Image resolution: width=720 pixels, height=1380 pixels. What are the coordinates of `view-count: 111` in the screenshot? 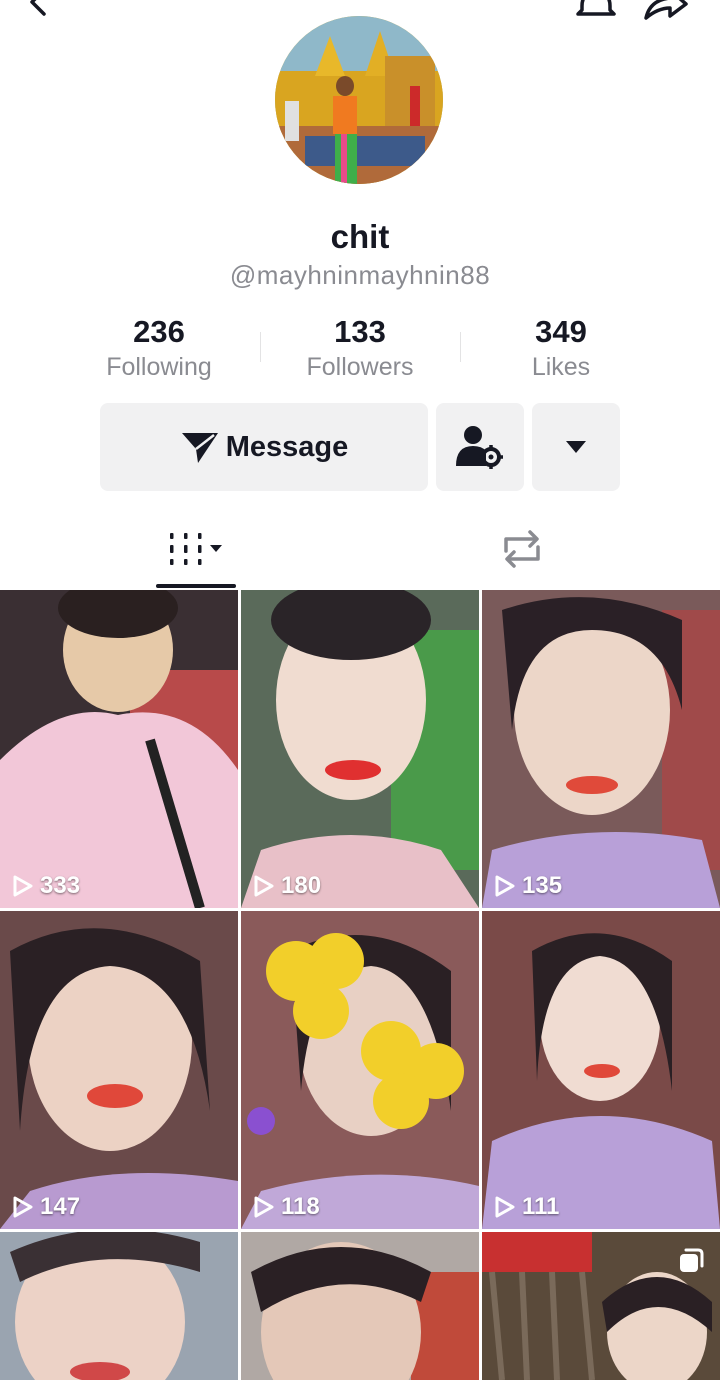 It's located at (526, 1207).